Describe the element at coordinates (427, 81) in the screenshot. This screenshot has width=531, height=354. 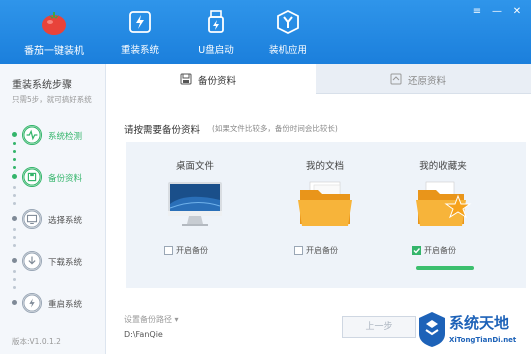
I see `tab-label: 还原资料` at that location.